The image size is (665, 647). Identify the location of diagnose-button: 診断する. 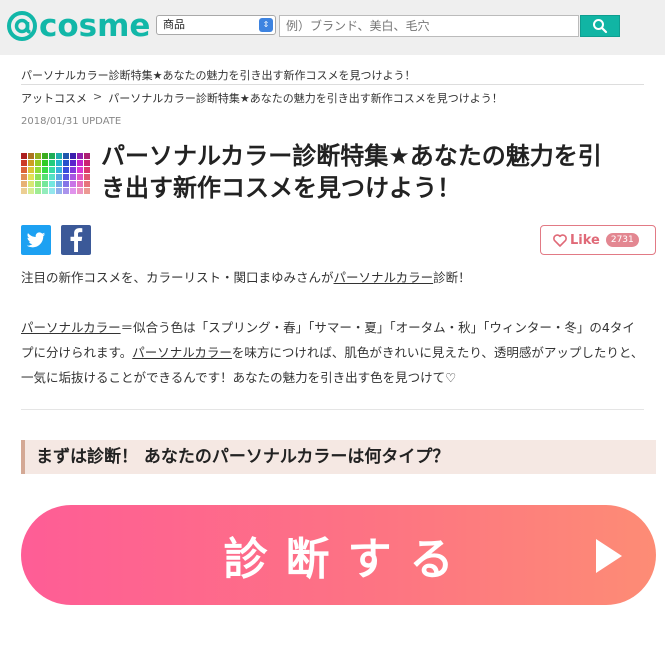
(338, 555).